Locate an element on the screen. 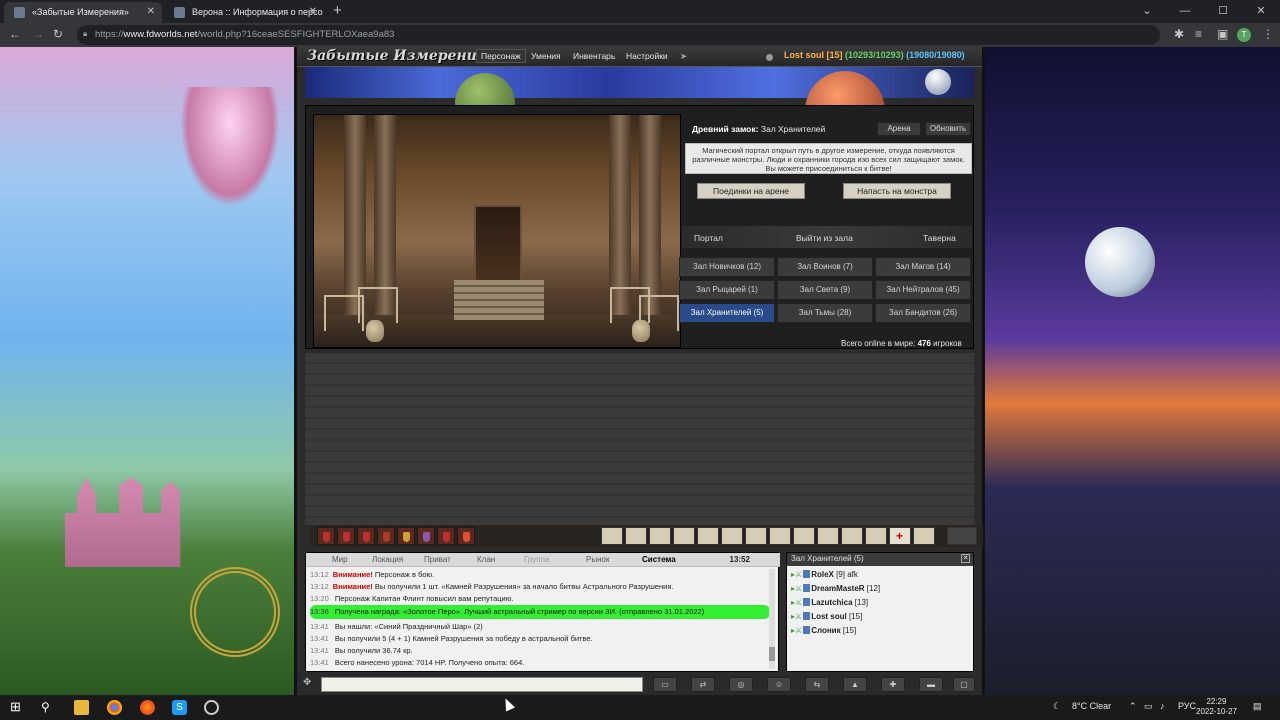 Image resolution: width=1280 pixels, height=720 pixels. weather-text: 8°C Clear is located at coordinates (1091, 706).